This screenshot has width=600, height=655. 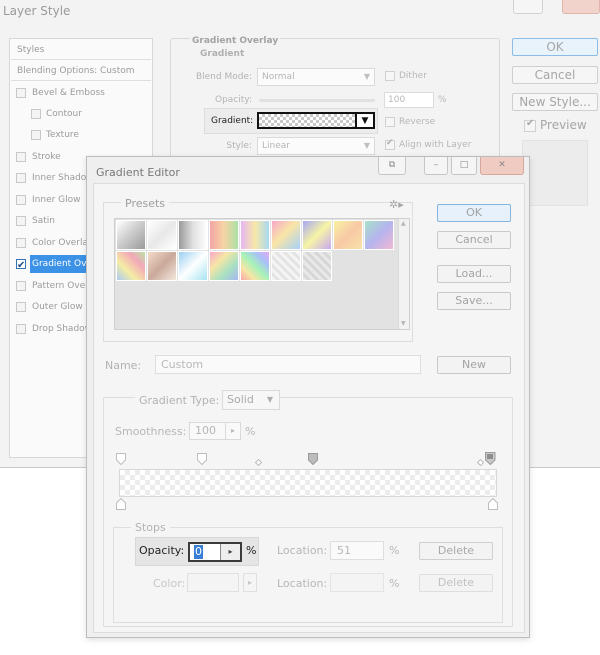 What do you see at coordinates (390, 122) in the screenshot?
I see `reverse-checkbox` at bounding box center [390, 122].